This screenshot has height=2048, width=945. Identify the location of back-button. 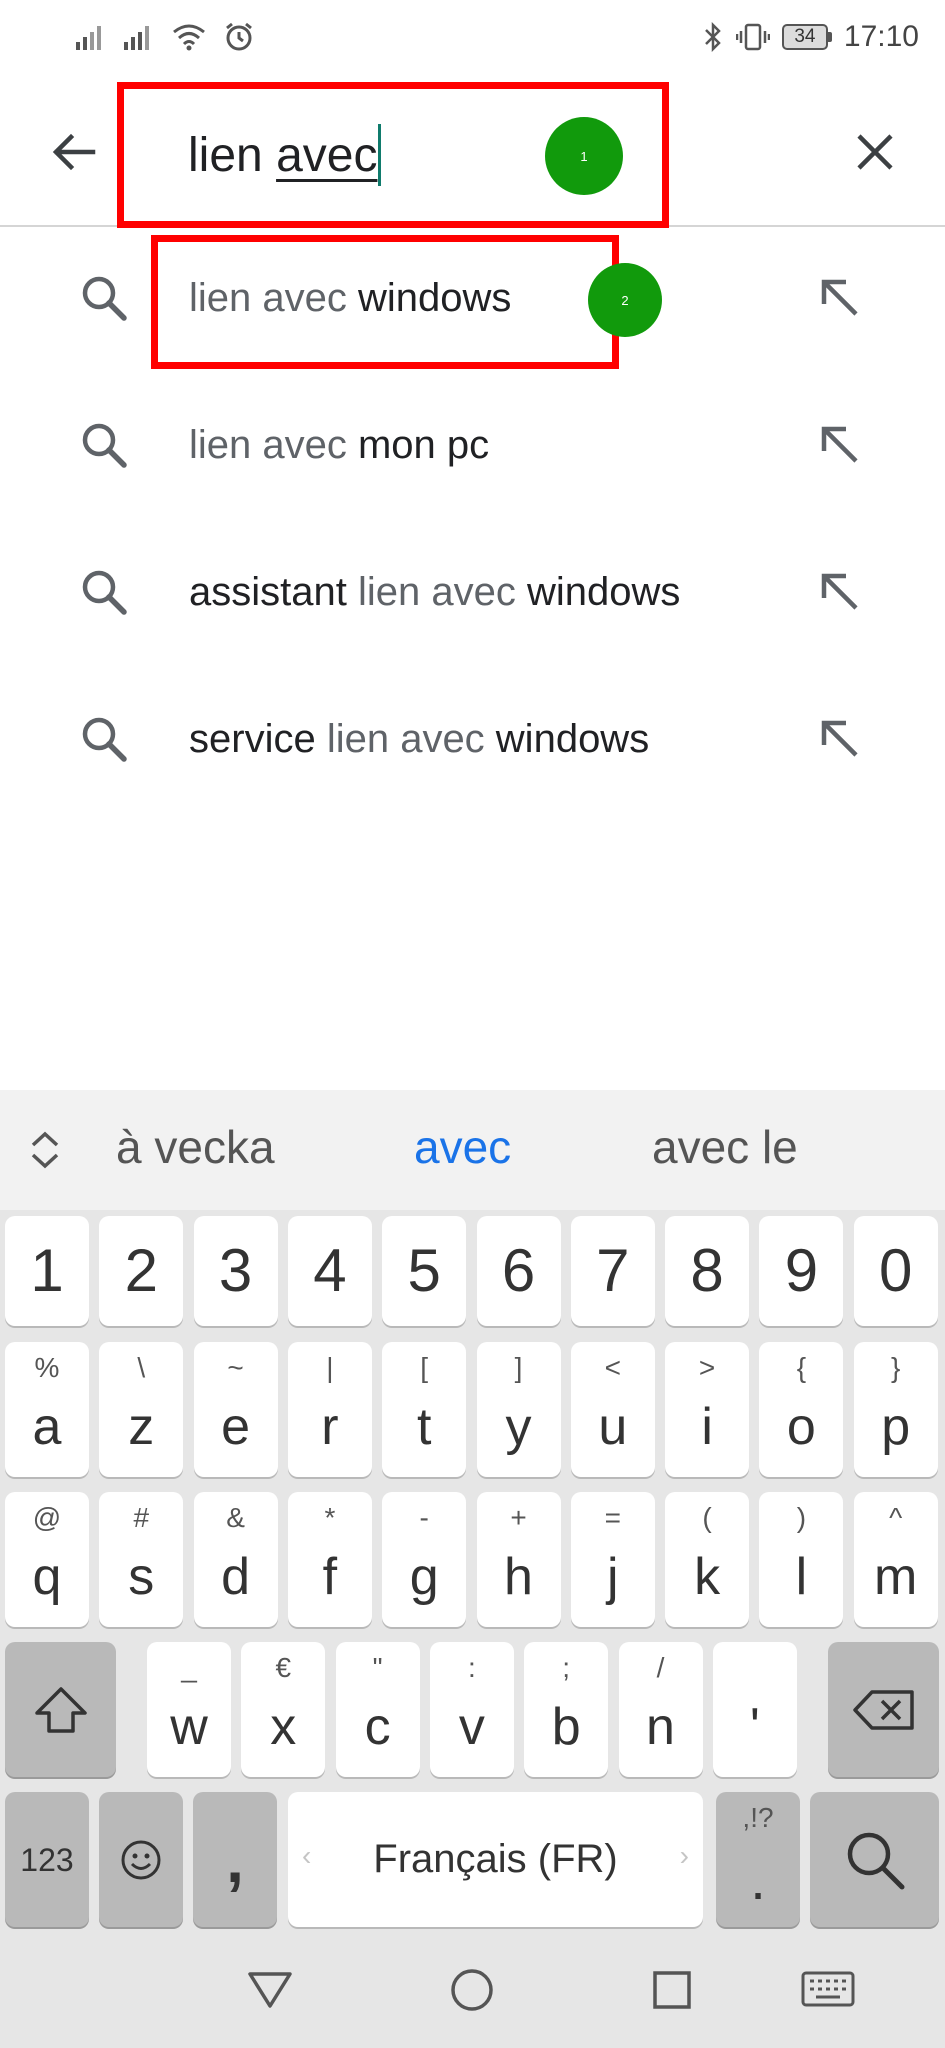
(74, 152).